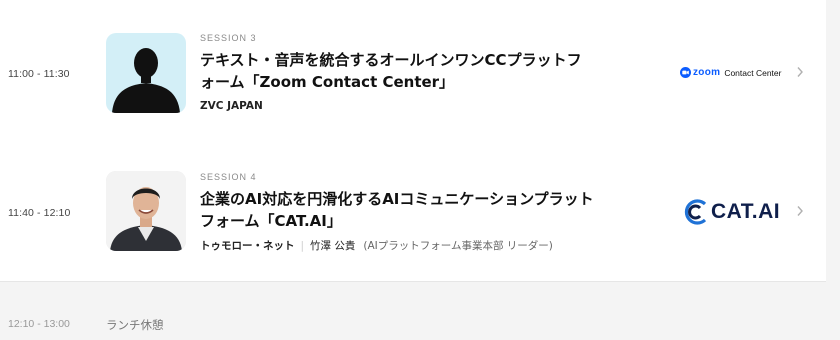 The image size is (840, 340). Describe the element at coordinates (247, 246) in the screenshot. I see `speaker-company: トゥモロー・ネット` at that location.